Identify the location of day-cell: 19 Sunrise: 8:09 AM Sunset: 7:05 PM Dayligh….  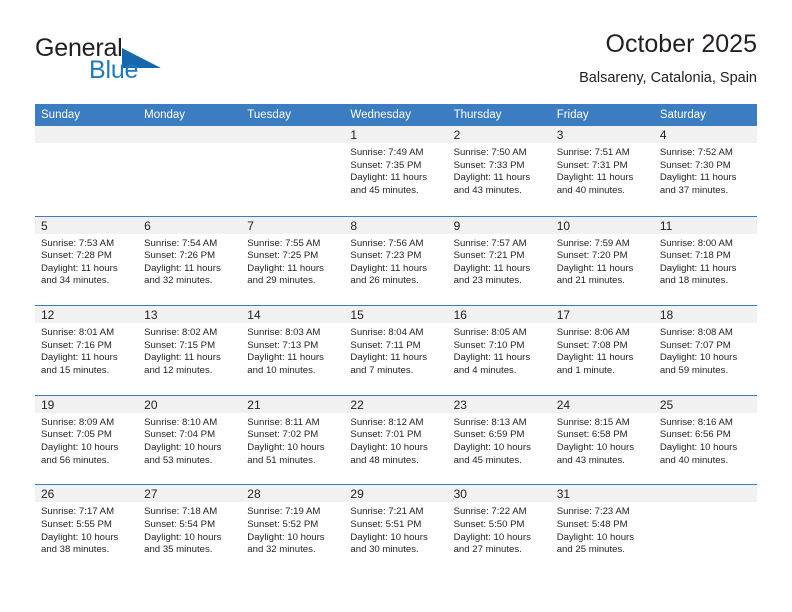
(87, 440).